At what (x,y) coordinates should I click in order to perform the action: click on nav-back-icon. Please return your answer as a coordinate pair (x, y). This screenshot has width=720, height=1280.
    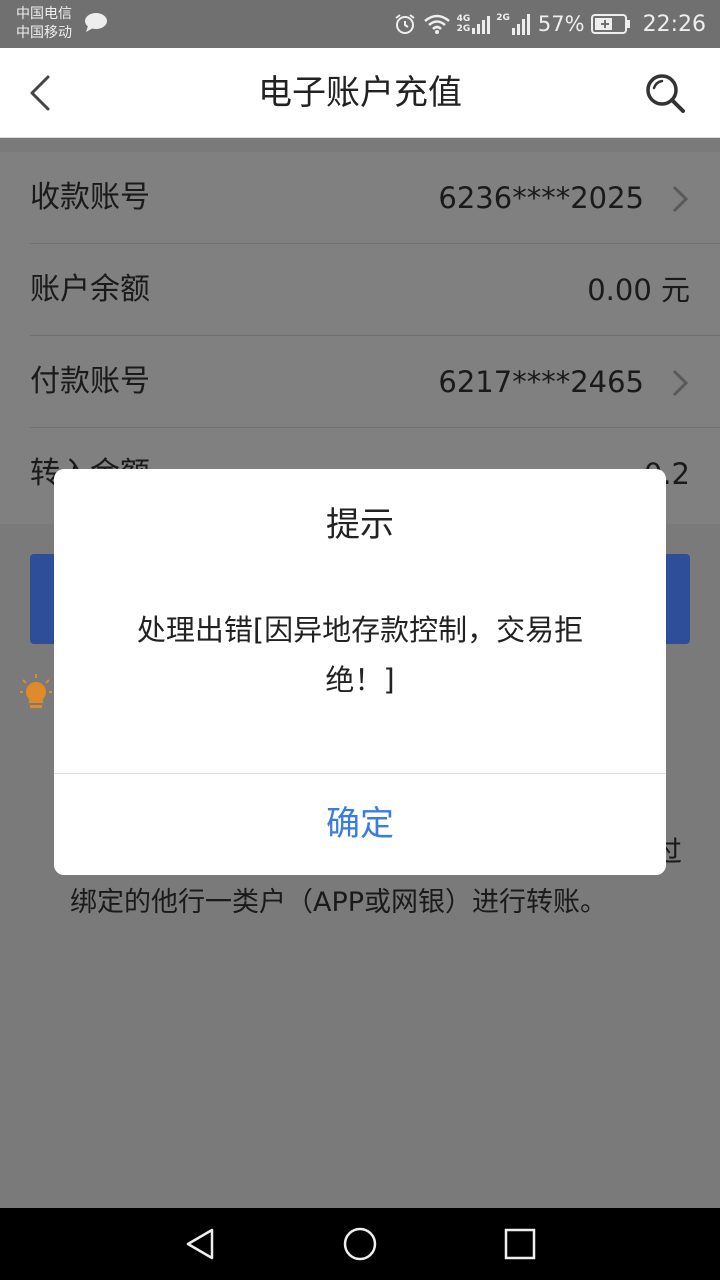
    Looking at the image, I should click on (200, 1244).